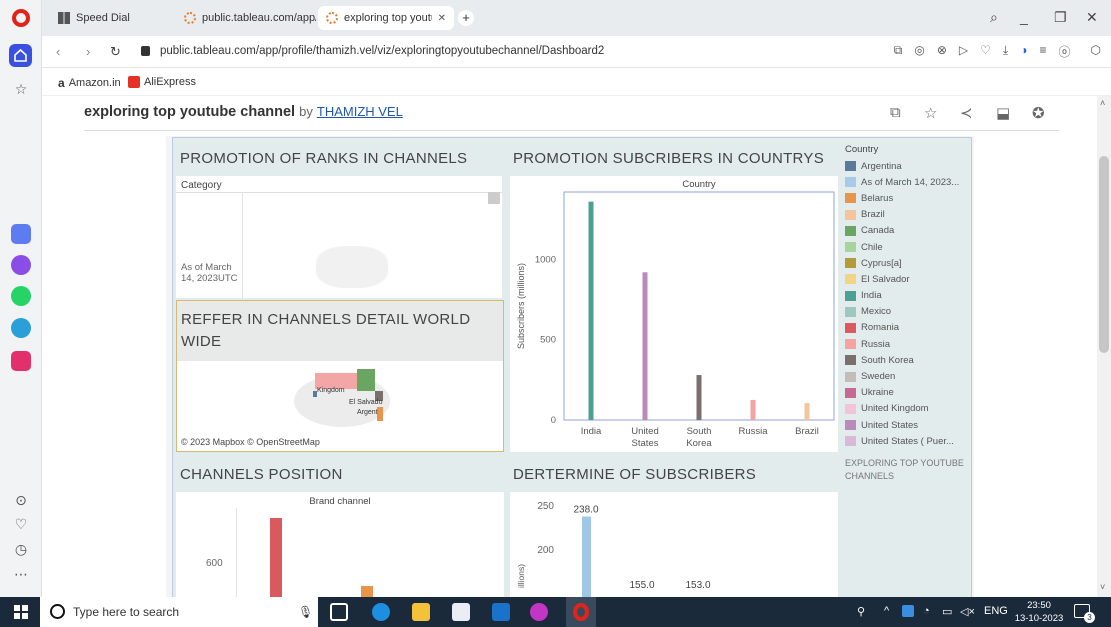 This screenshot has width=1111, height=627. I want to click on notifications-icon: 3, so click(1084, 613).